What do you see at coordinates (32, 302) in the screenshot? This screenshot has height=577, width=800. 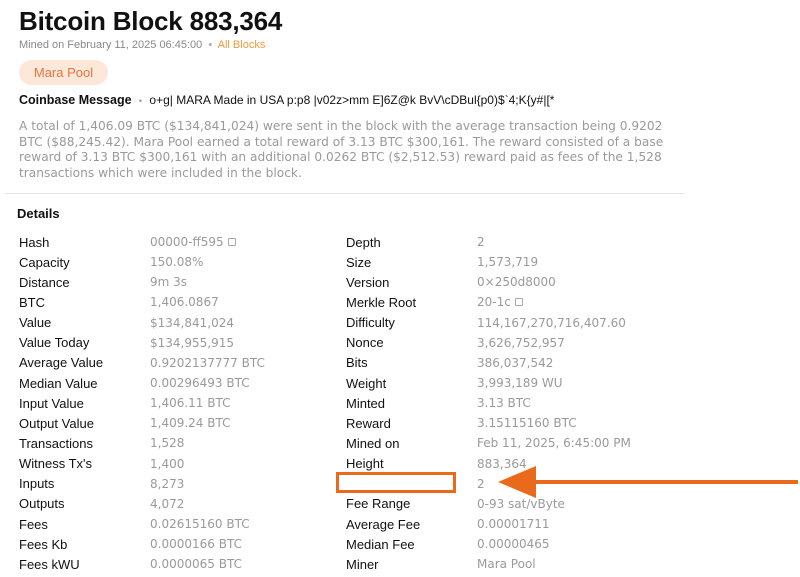 I see `detail-key: BTC` at bounding box center [32, 302].